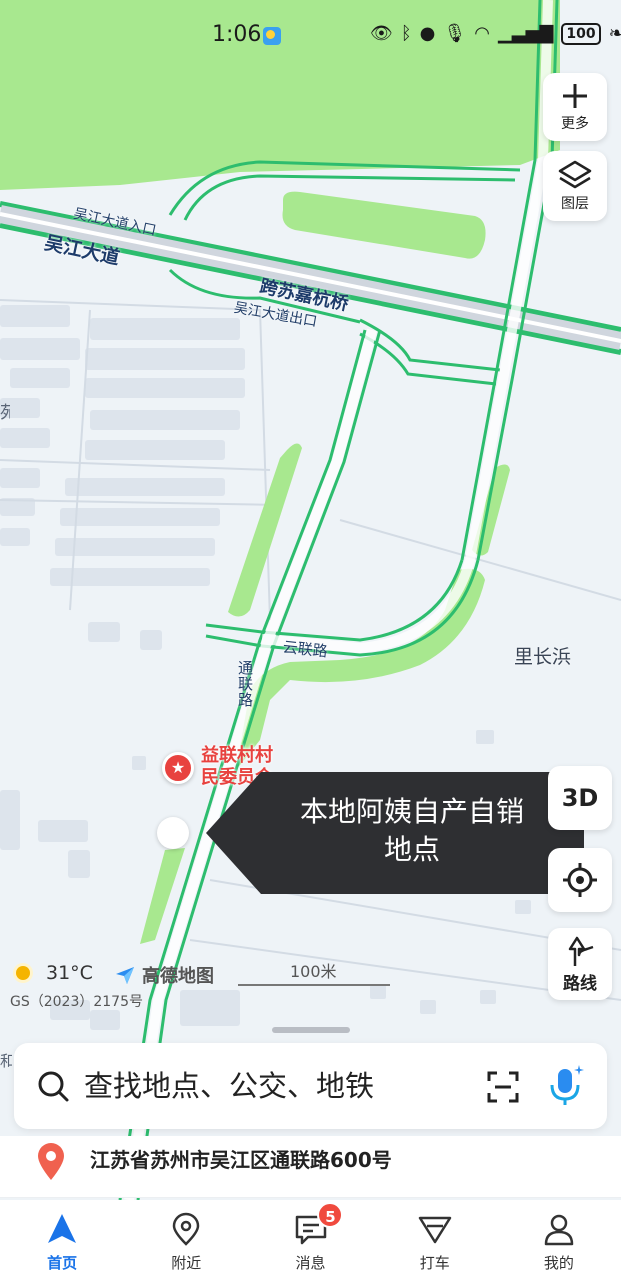 The height and width of the screenshot is (1280, 621). Describe the element at coordinates (241, 1160) in the screenshot. I see `current-address-text: 江苏省苏州市吴江区通联路600号` at that location.